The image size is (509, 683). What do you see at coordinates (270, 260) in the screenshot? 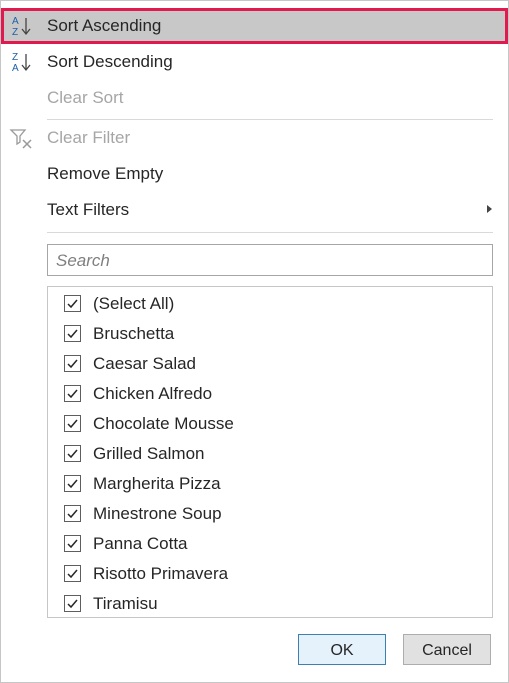
I see `search-input: Search` at bounding box center [270, 260].